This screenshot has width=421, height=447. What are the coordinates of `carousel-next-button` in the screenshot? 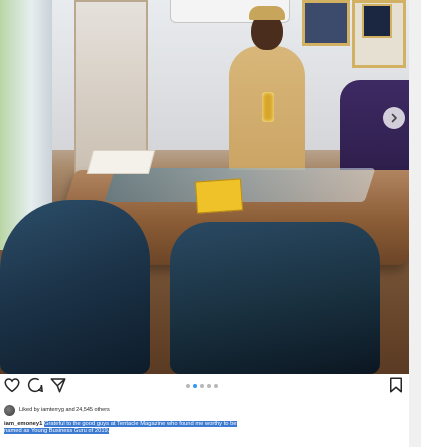 It's located at (394, 118).